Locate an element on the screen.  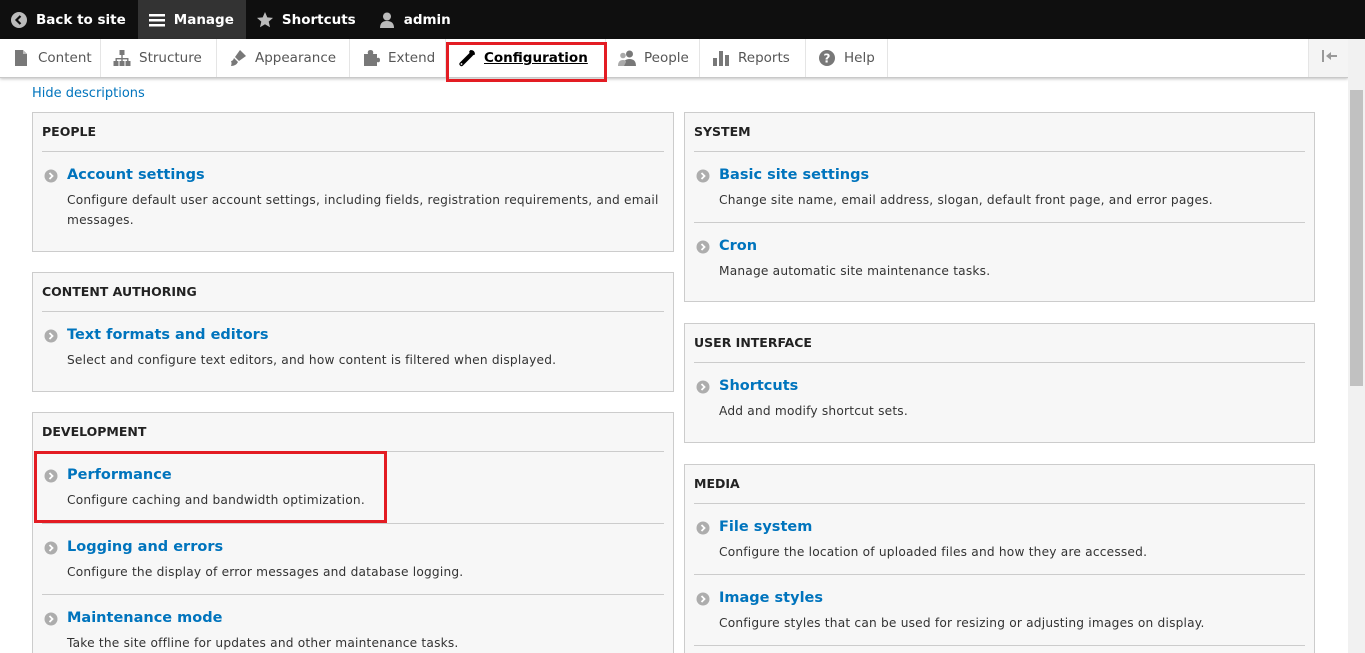
panel-title: USER INTERFACE is located at coordinates (753, 342).